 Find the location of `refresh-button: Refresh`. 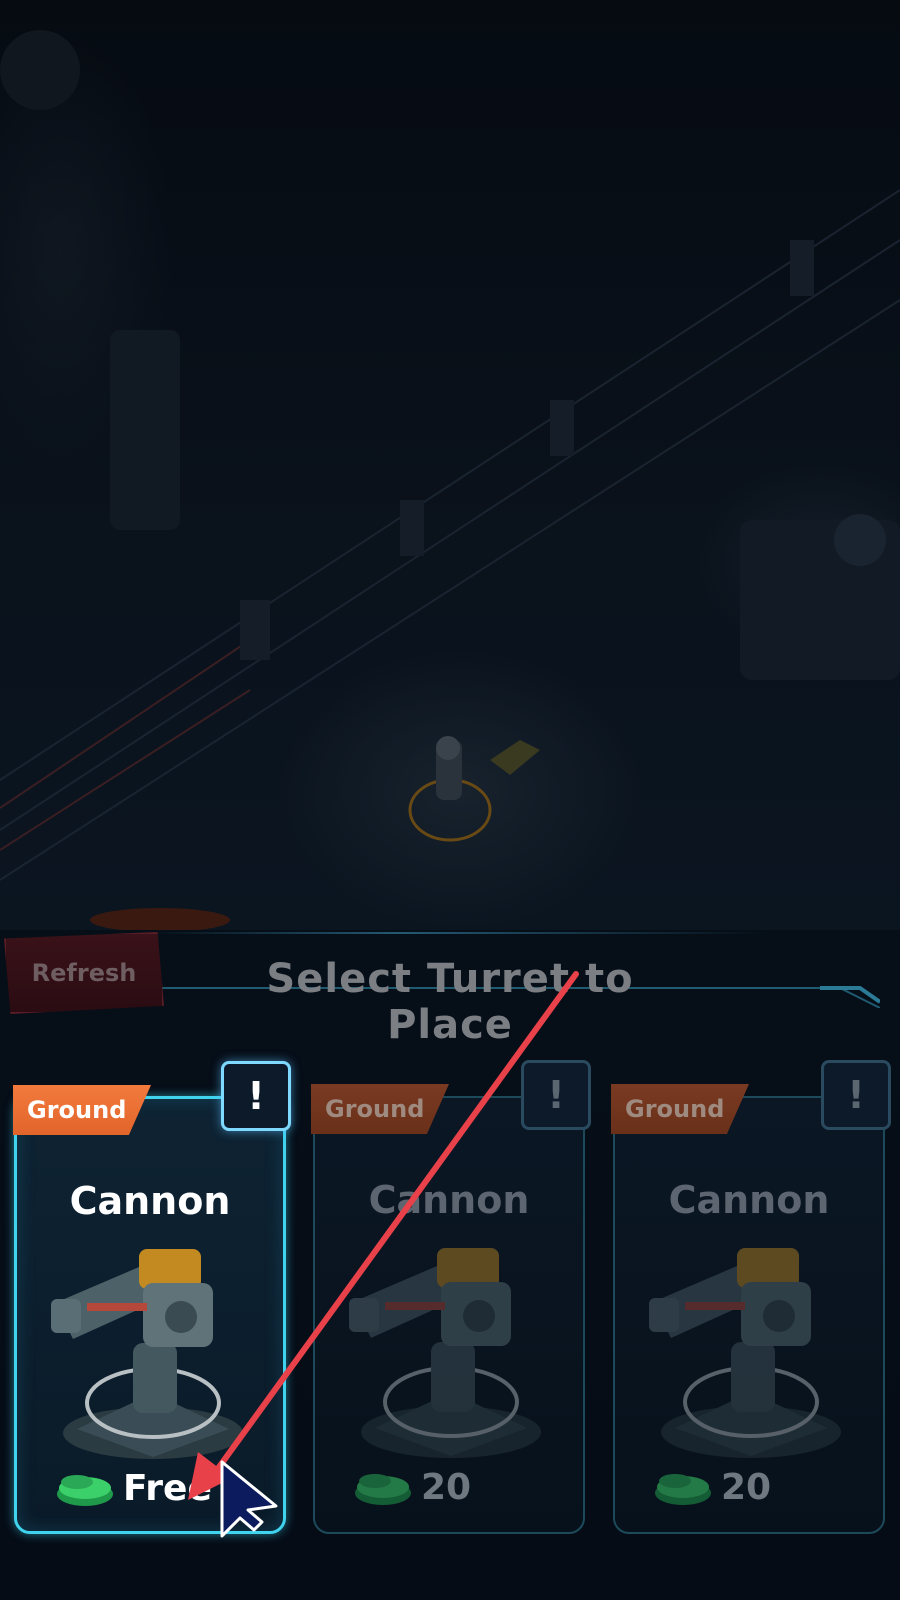

refresh-button: Refresh is located at coordinates (84, 973).